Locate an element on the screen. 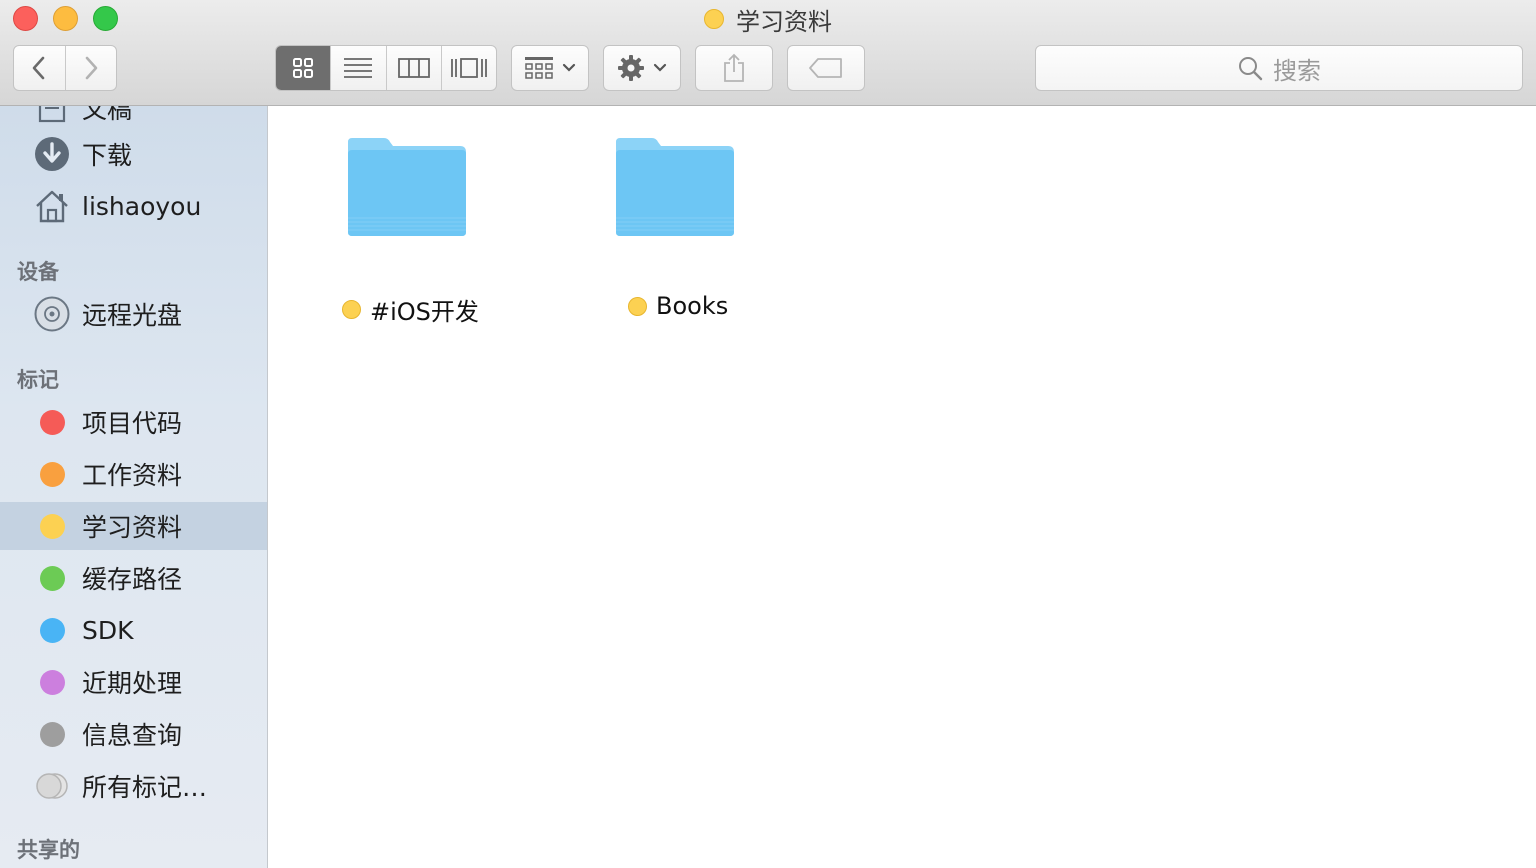 This screenshot has width=1536, height=868. sidebar-item-remote-disc: 远程光盘 is located at coordinates (133, 314).